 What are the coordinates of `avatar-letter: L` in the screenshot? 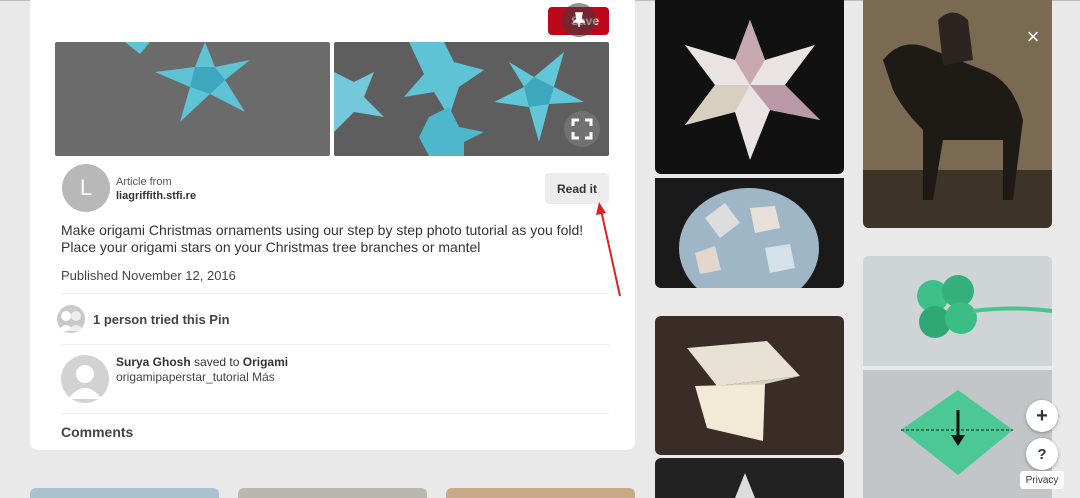 It's located at (86, 187).